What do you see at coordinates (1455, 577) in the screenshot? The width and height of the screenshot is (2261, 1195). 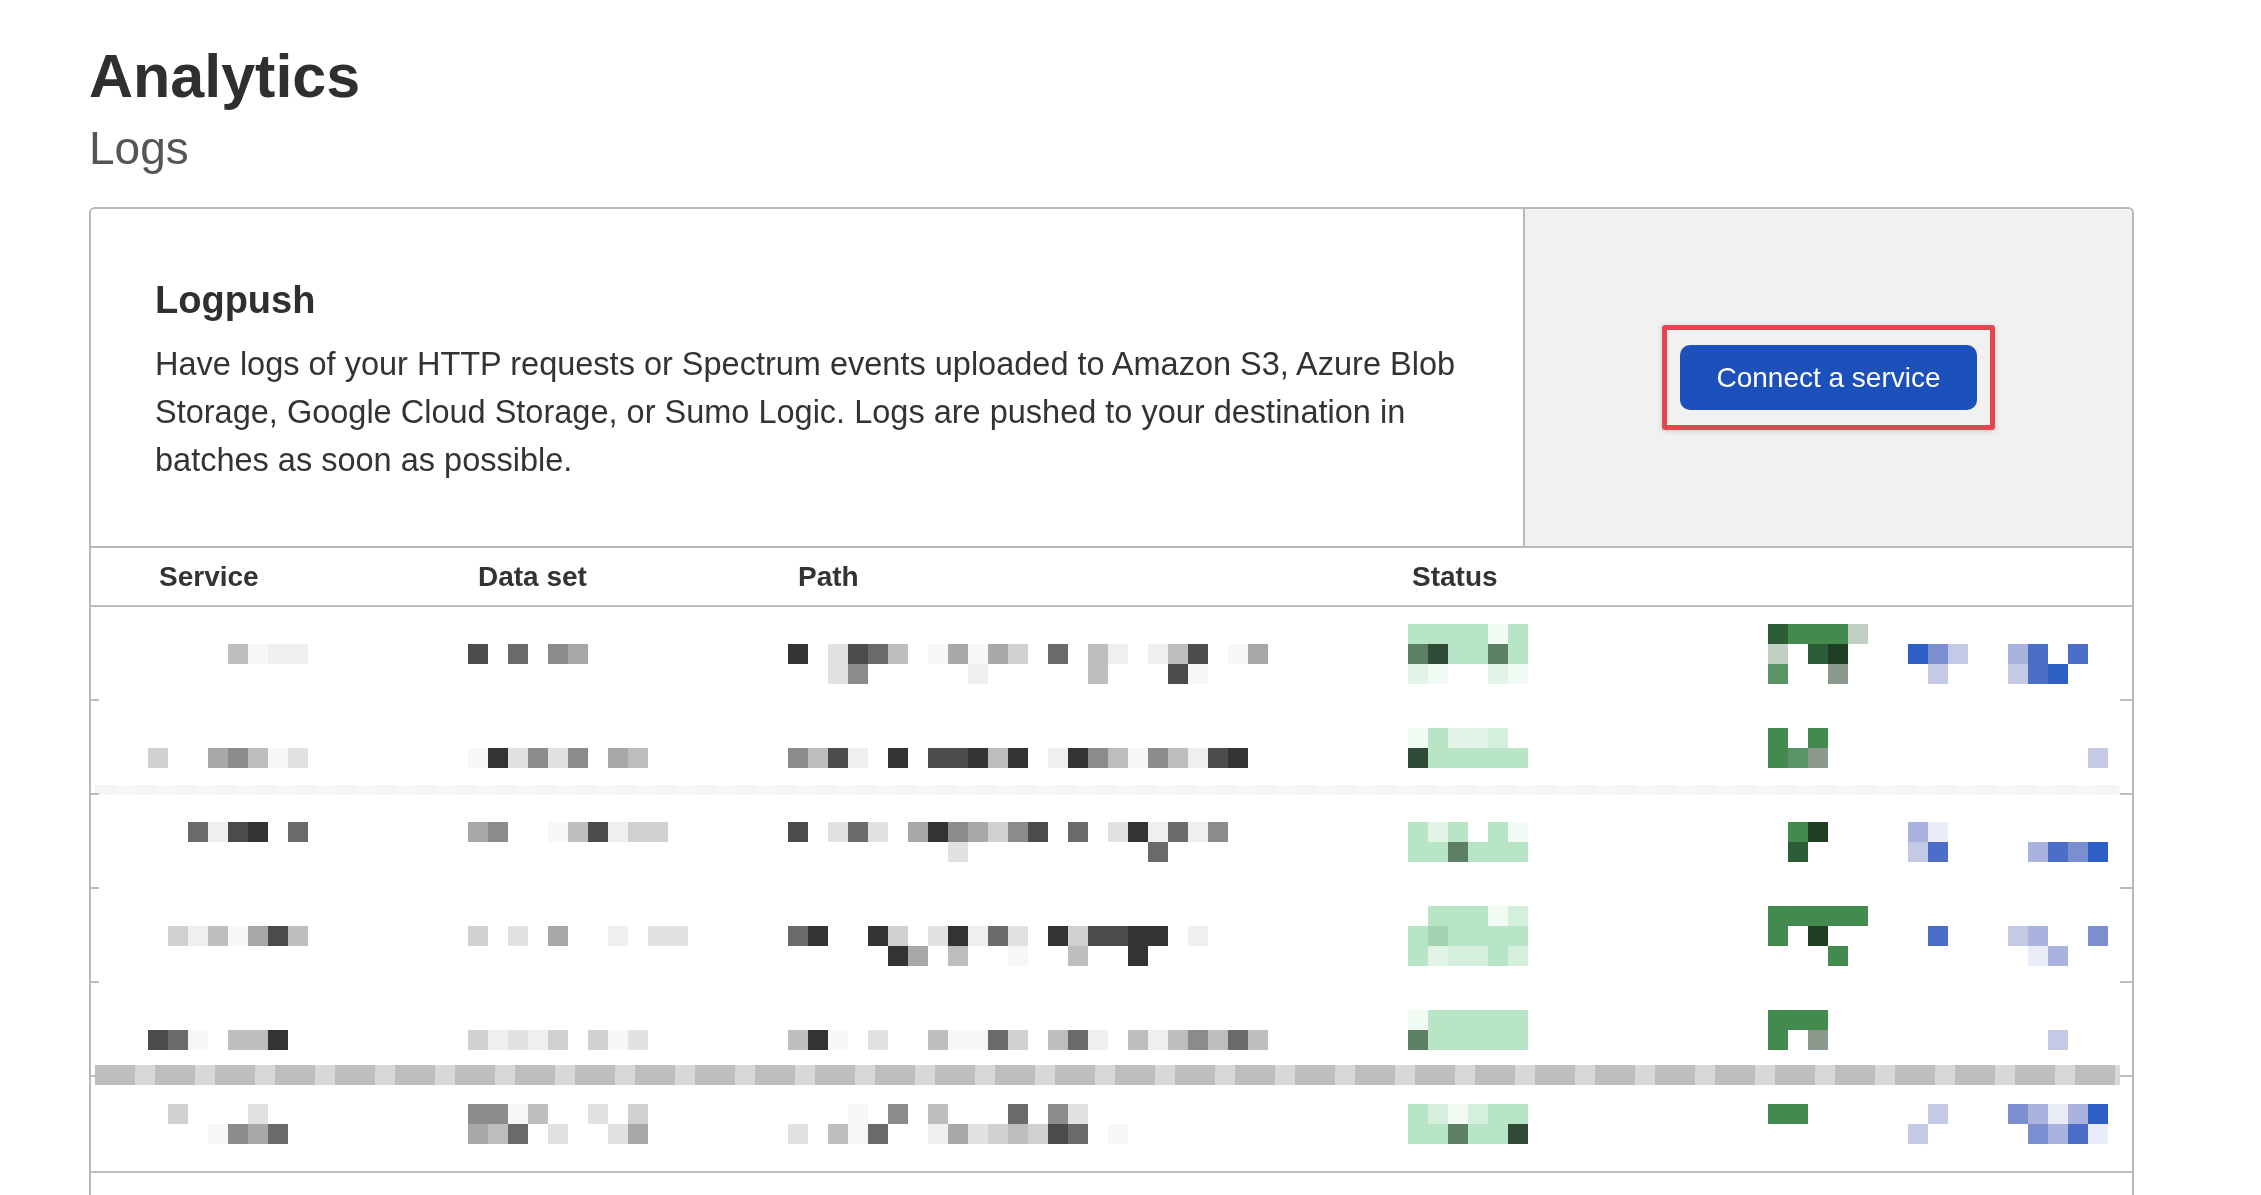 I see `column-header: Status` at bounding box center [1455, 577].